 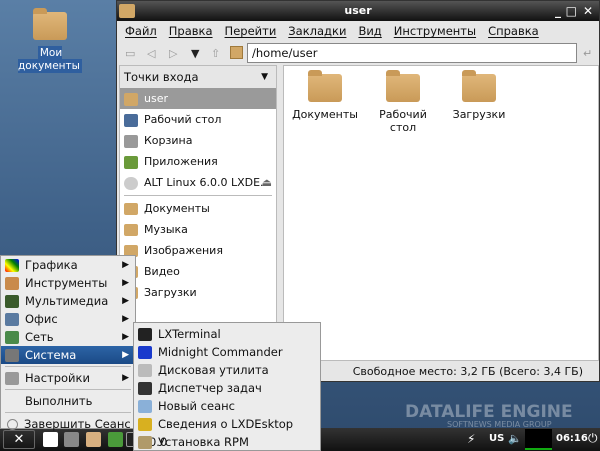 What do you see at coordinates (267, 182) in the screenshot?
I see `eject-icon: ⏏` at bounding box center [267, 182].